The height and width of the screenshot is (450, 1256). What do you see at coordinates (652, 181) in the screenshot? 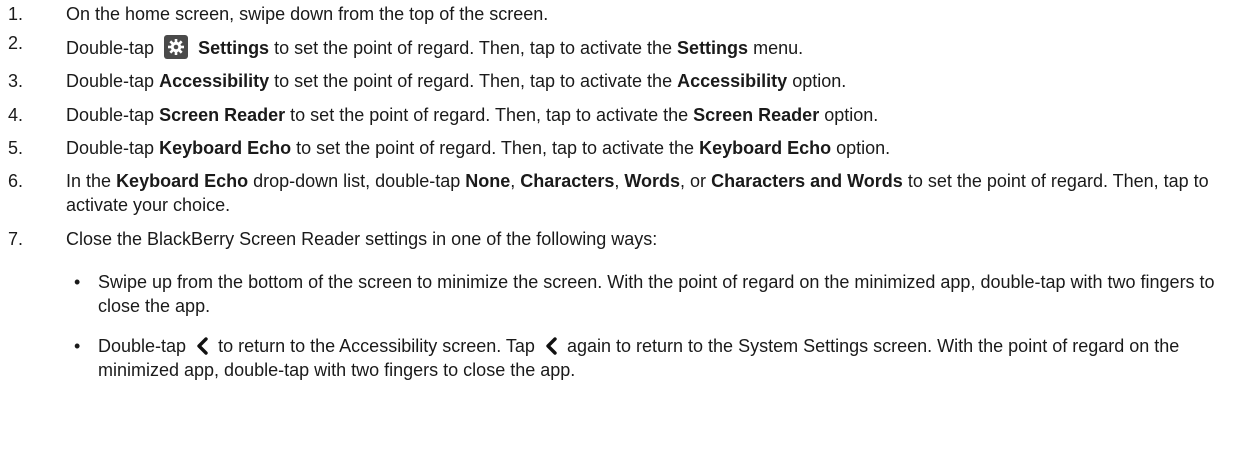
I see `step-bold-term: Words` at bounding box center [652, 181].